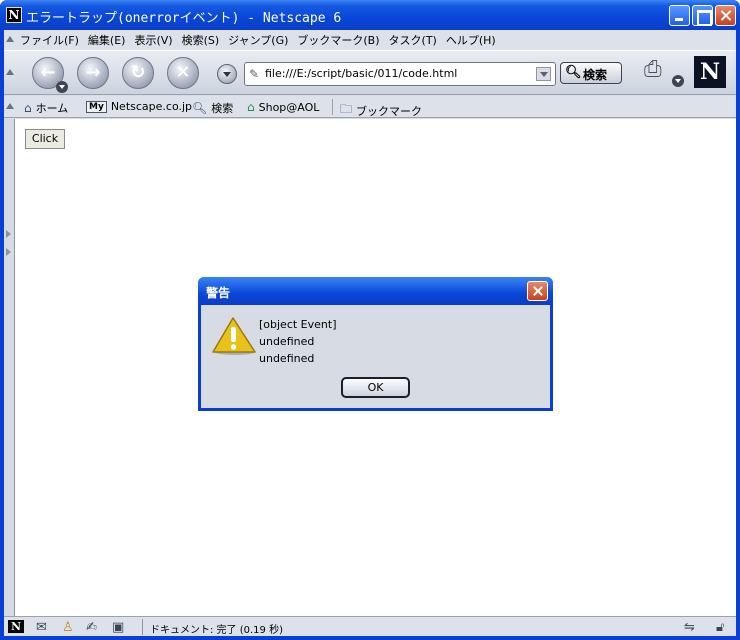 The image size is (740, 640). What do you see at coordinates (184, 18) in the screenshot?
I see `window-title: エラートラップ(onerrorイベント) - Netscape 6` at bounding box center [184, 18].